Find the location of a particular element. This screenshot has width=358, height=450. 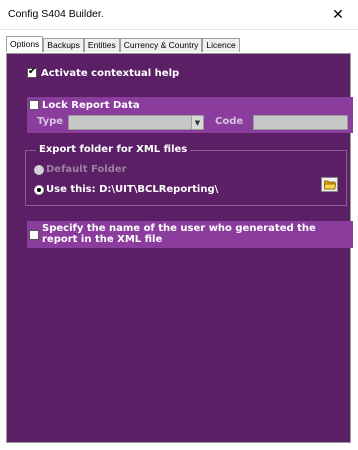

contextual-help-checkbox is located at coordinates (32, 72).